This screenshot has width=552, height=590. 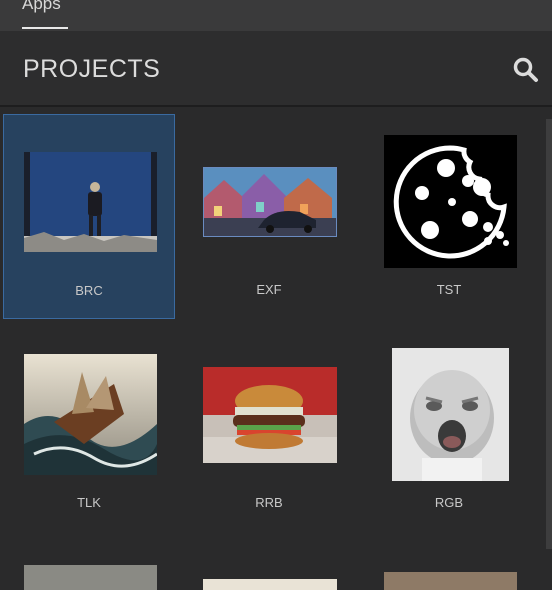 What do you see at coordinates (89, 290) in the screenshot?
I see `project-label: BRC` at bounding box center [89, 290].